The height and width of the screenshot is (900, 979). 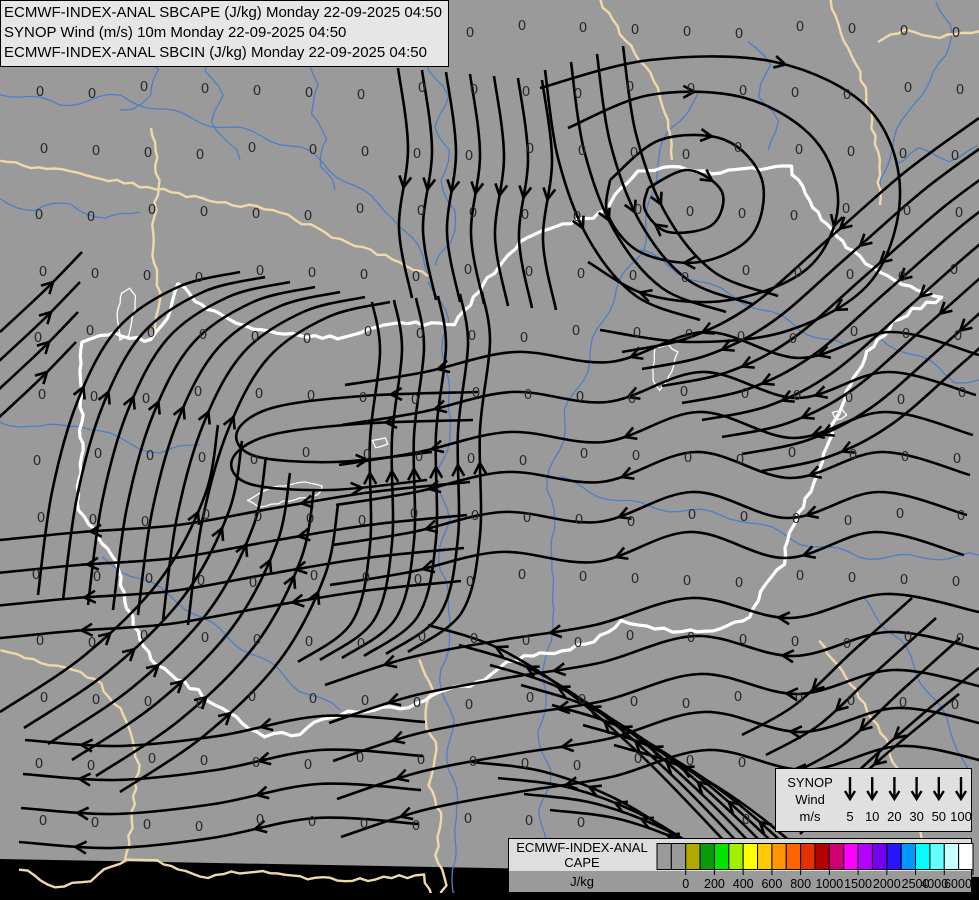 I want to click on wind-speed-label: 30, so click(x=916, y=816).